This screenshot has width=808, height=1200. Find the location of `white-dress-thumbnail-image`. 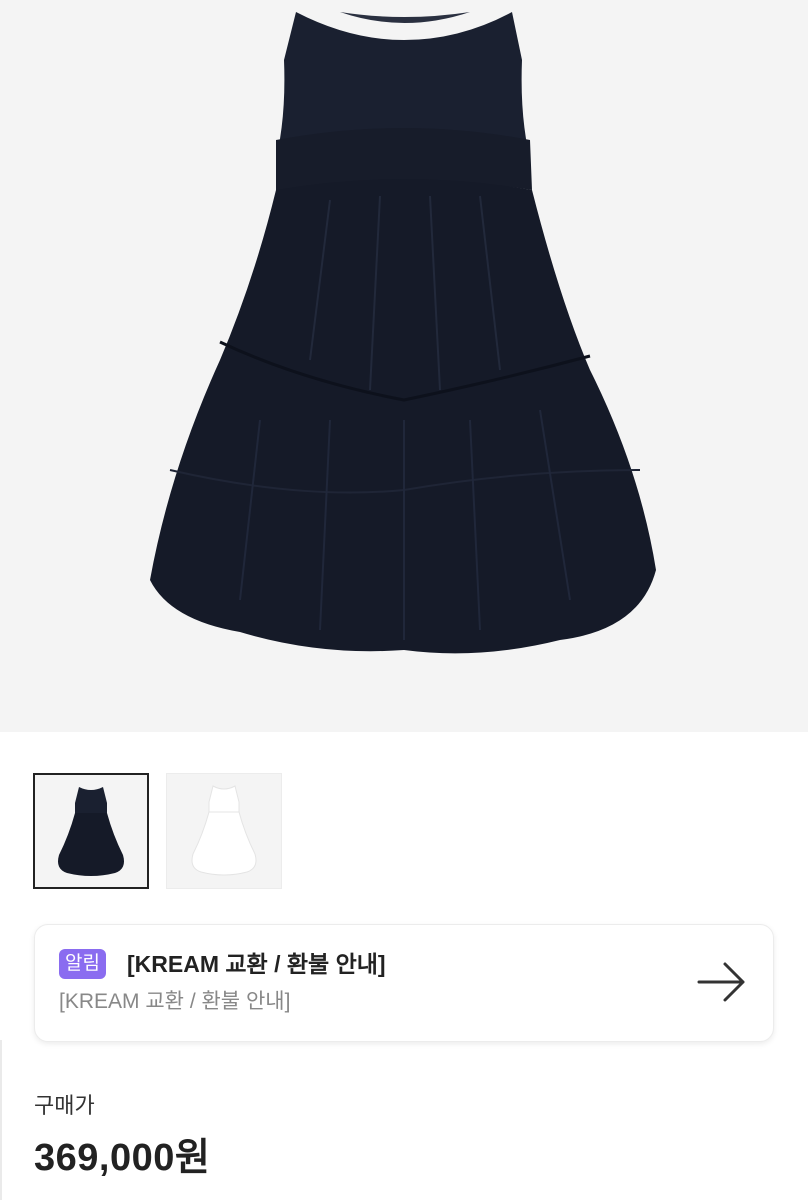

white-dress-thumbnail-image is located at coordinates (224, 830).